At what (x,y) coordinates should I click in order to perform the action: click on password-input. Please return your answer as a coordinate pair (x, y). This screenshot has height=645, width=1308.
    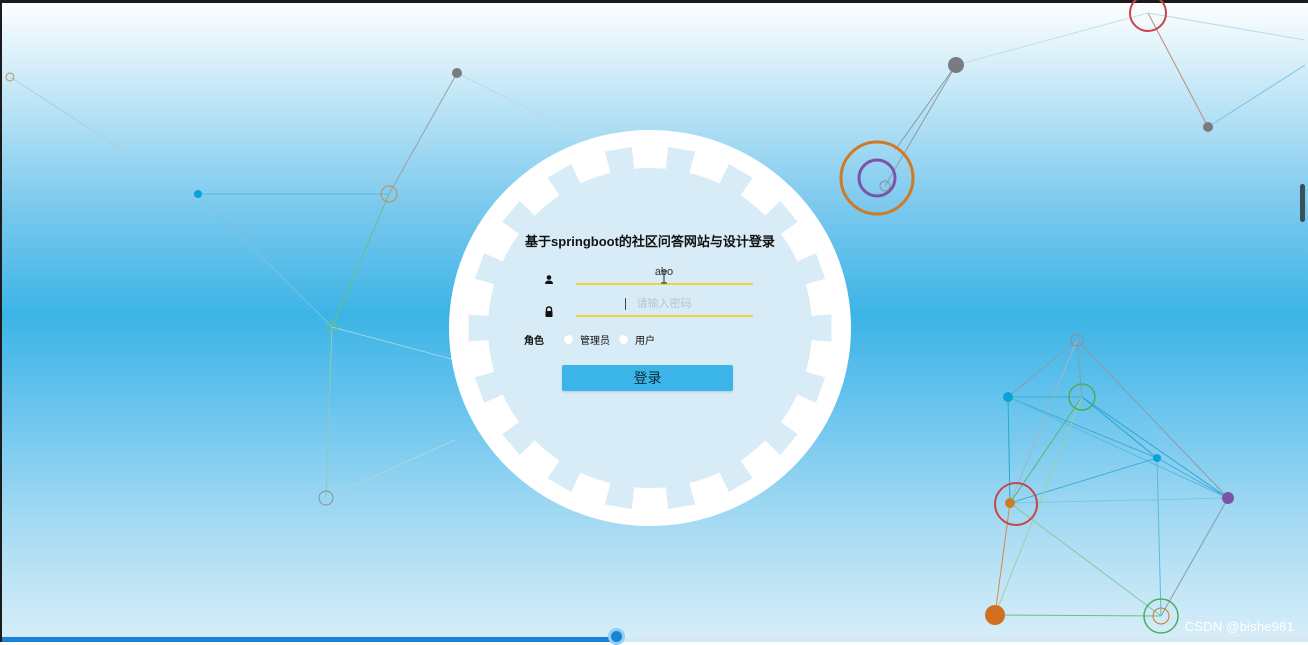
    Looking at the image, I should click on (664, 304).